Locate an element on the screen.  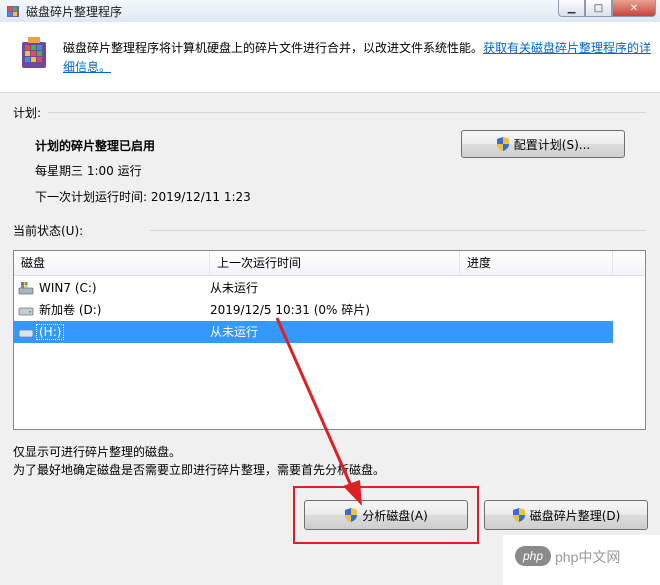
watermark-logo-icon: php is located at coordinates (533, 556).